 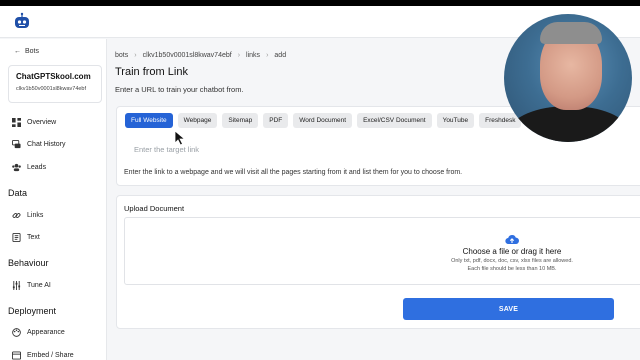 I want to click on sliders-icon, so click(x=16, y=285).